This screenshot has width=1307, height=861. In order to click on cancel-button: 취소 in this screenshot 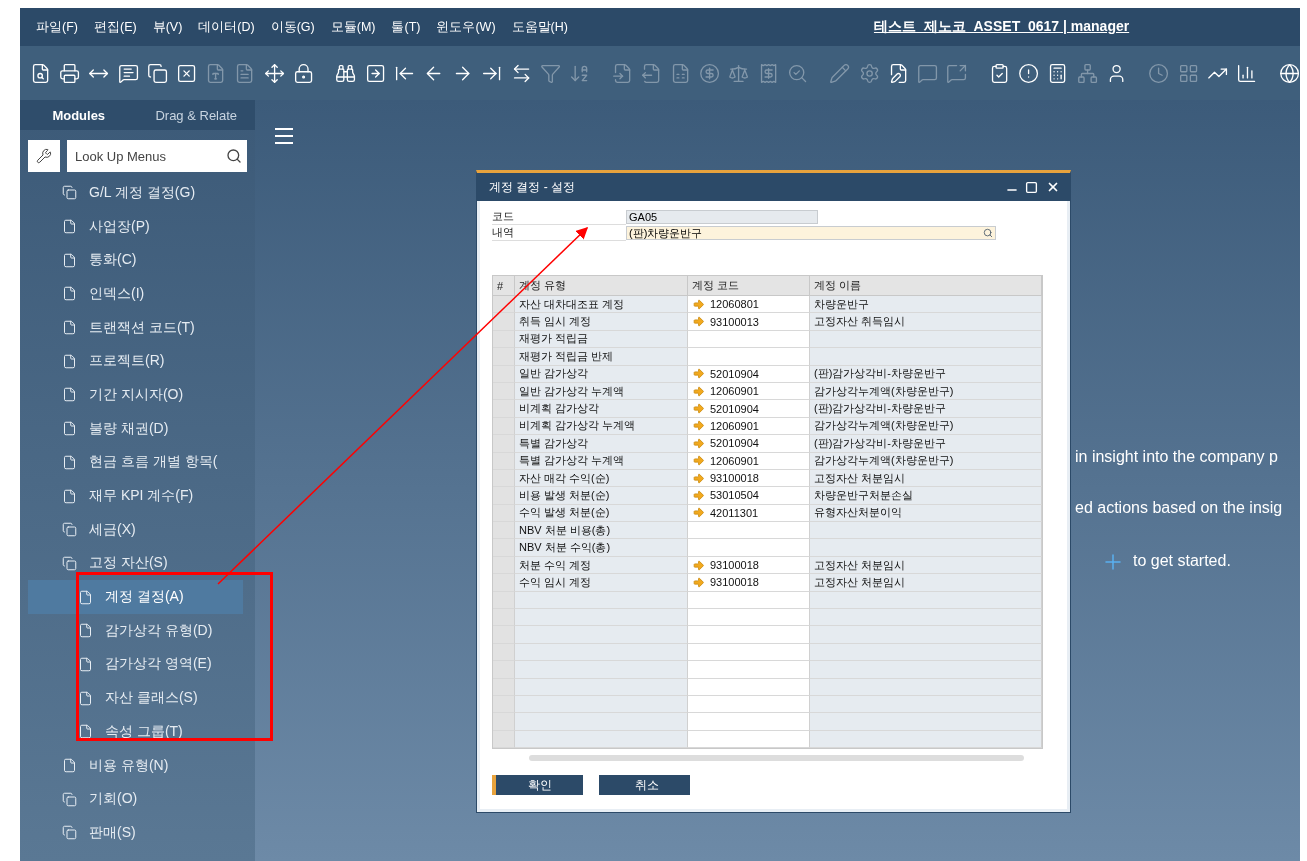, I will do `click(644, 785)`.